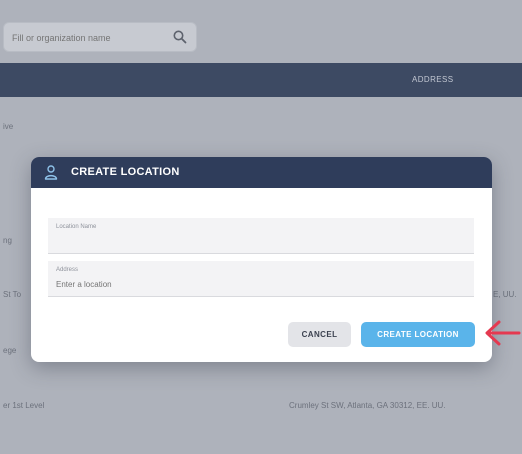 This screenshot has height=454, width=522. I want to click on search-icon, so click(180, 37).